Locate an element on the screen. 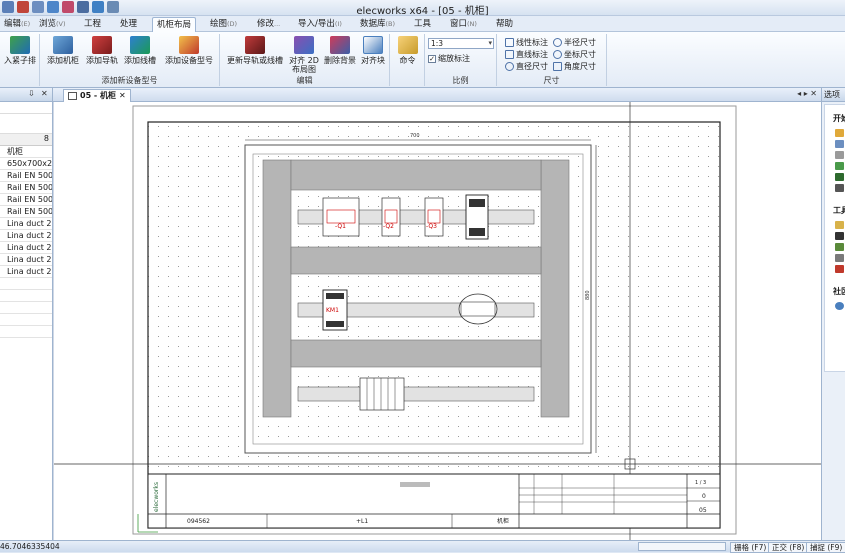  new-project-icon is located at coordinates (839, 133).